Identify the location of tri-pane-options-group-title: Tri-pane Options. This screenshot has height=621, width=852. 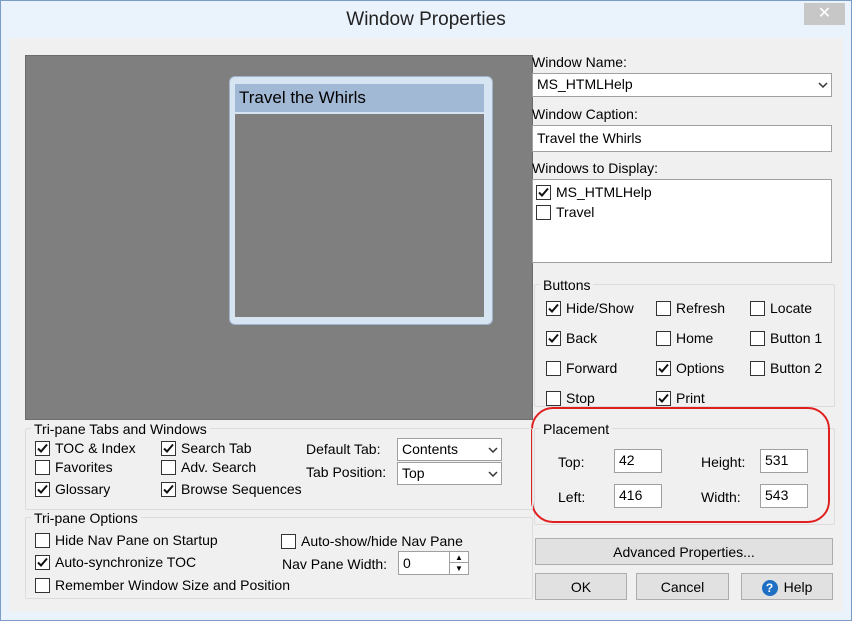
(86, 518).